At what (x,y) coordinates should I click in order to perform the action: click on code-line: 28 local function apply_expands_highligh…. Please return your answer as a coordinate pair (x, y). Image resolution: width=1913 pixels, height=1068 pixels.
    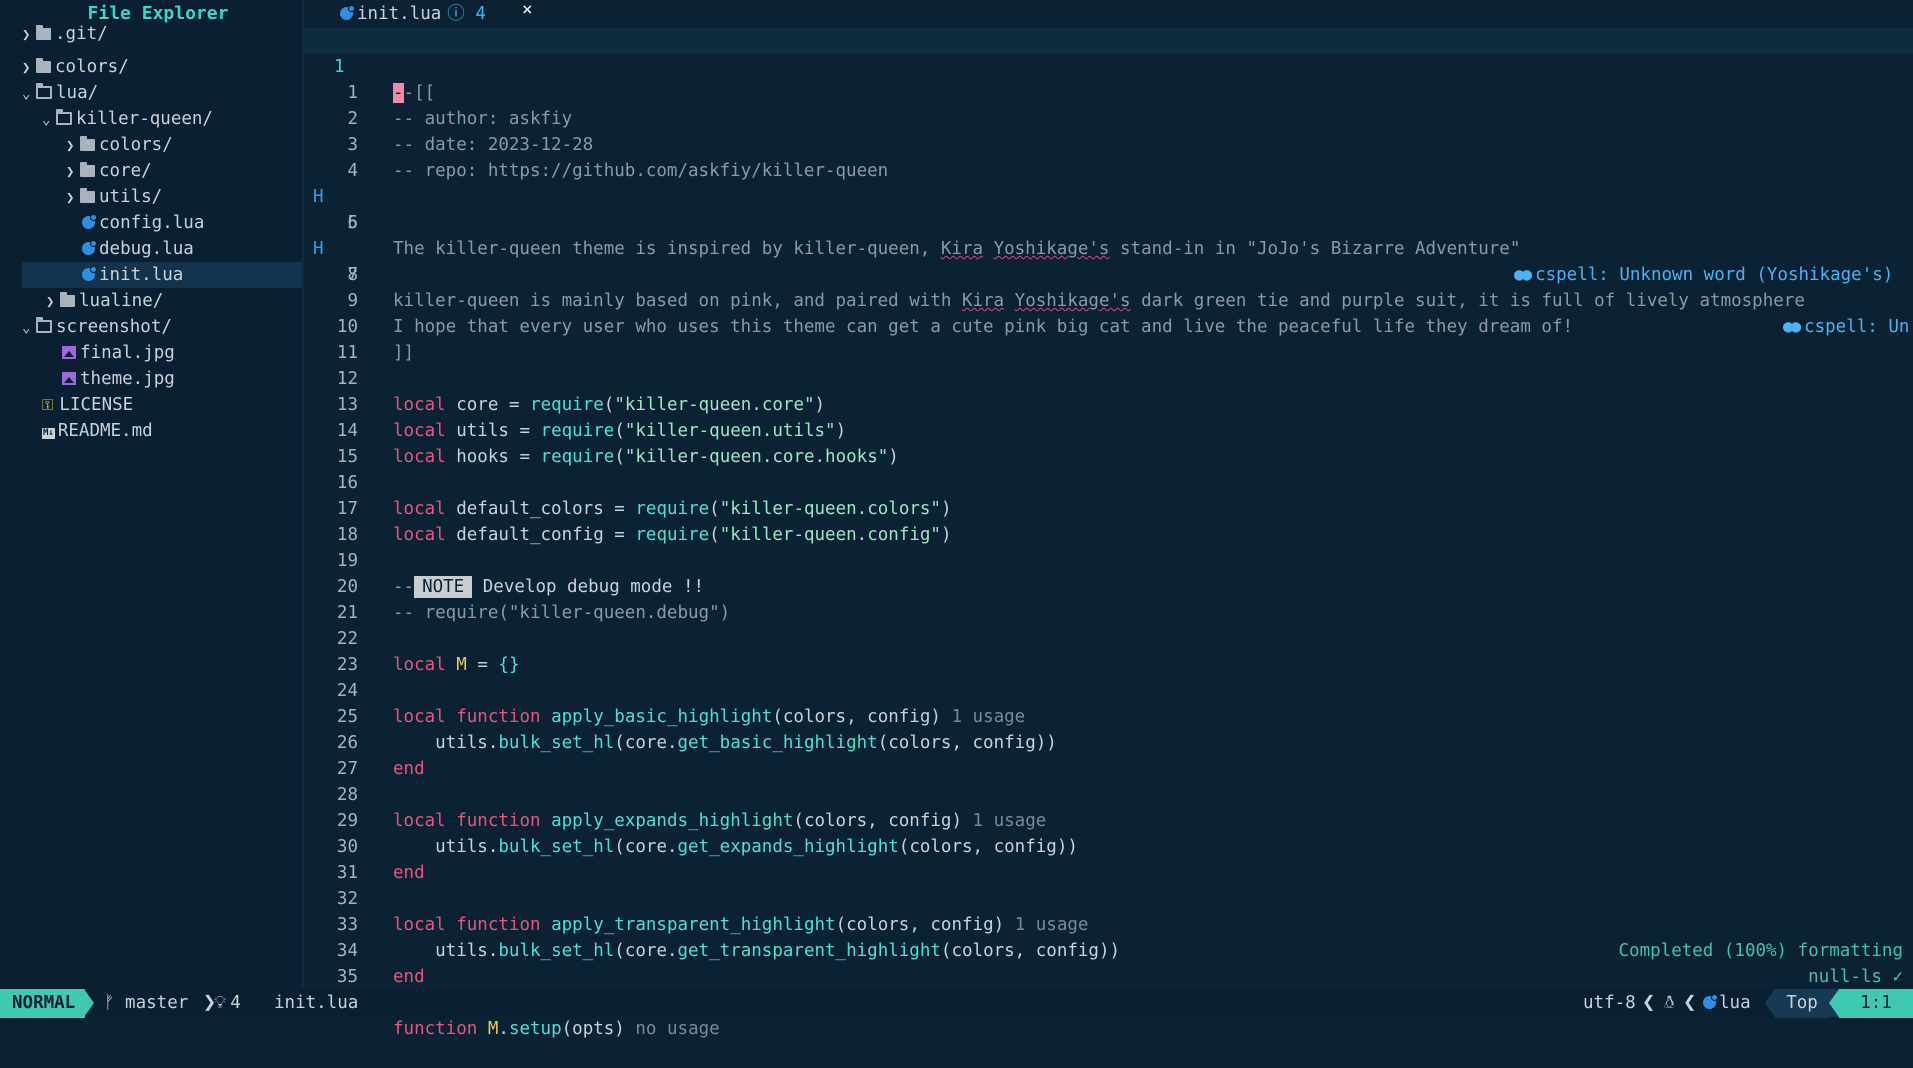
    Looking at the image, I should click on (1108, 793).